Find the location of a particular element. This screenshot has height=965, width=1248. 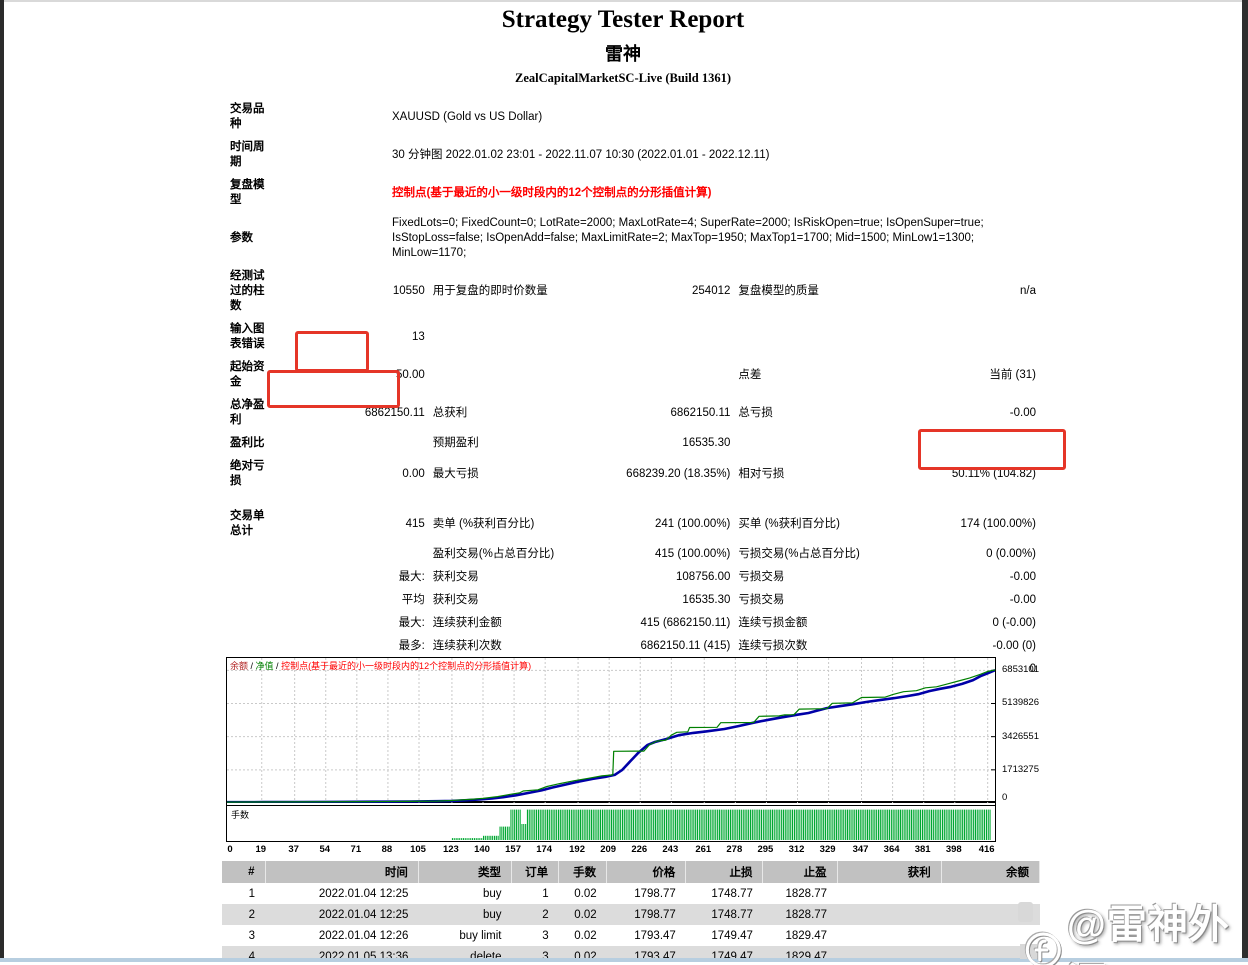

watermark: @雷神外汇 is located at coordinates (1133, 928).